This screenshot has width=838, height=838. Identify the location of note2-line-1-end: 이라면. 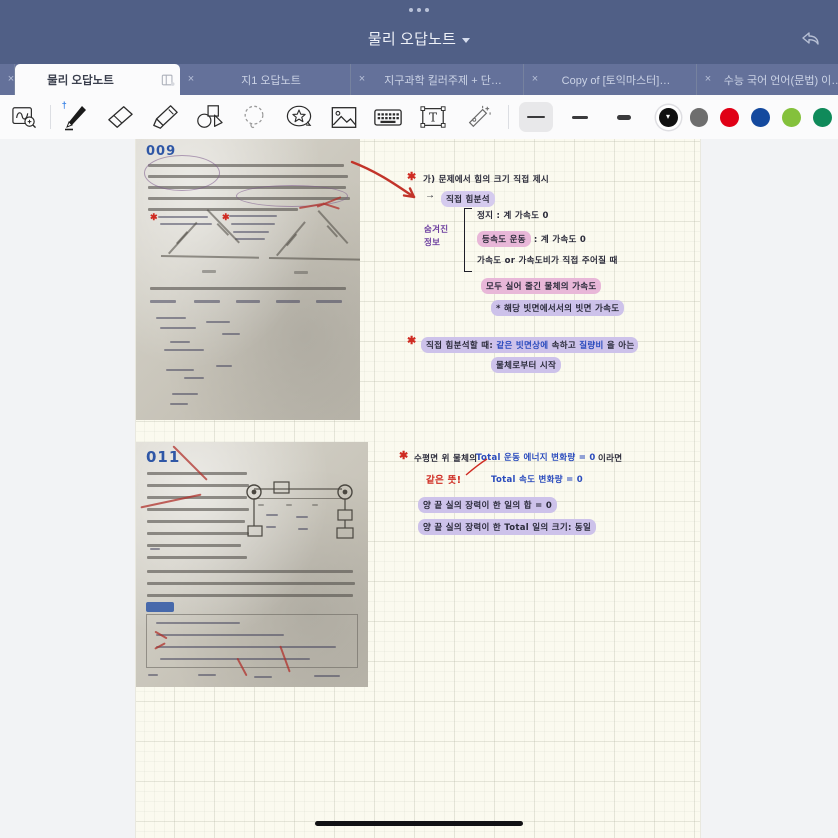
(610, 459).